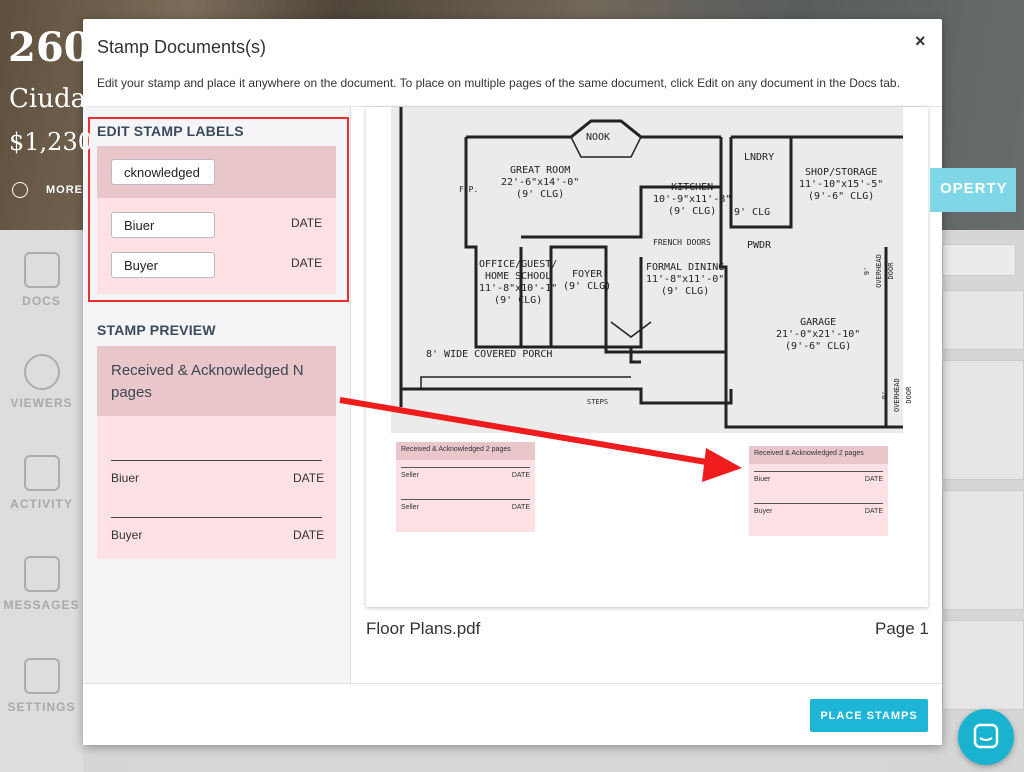 This screenshot has height=772, width=1024. Describe the element at coordinates (818, 500) in the screenshot. I see `placed-stamp-body: Biuer DATE Buyer DATE` at that location.